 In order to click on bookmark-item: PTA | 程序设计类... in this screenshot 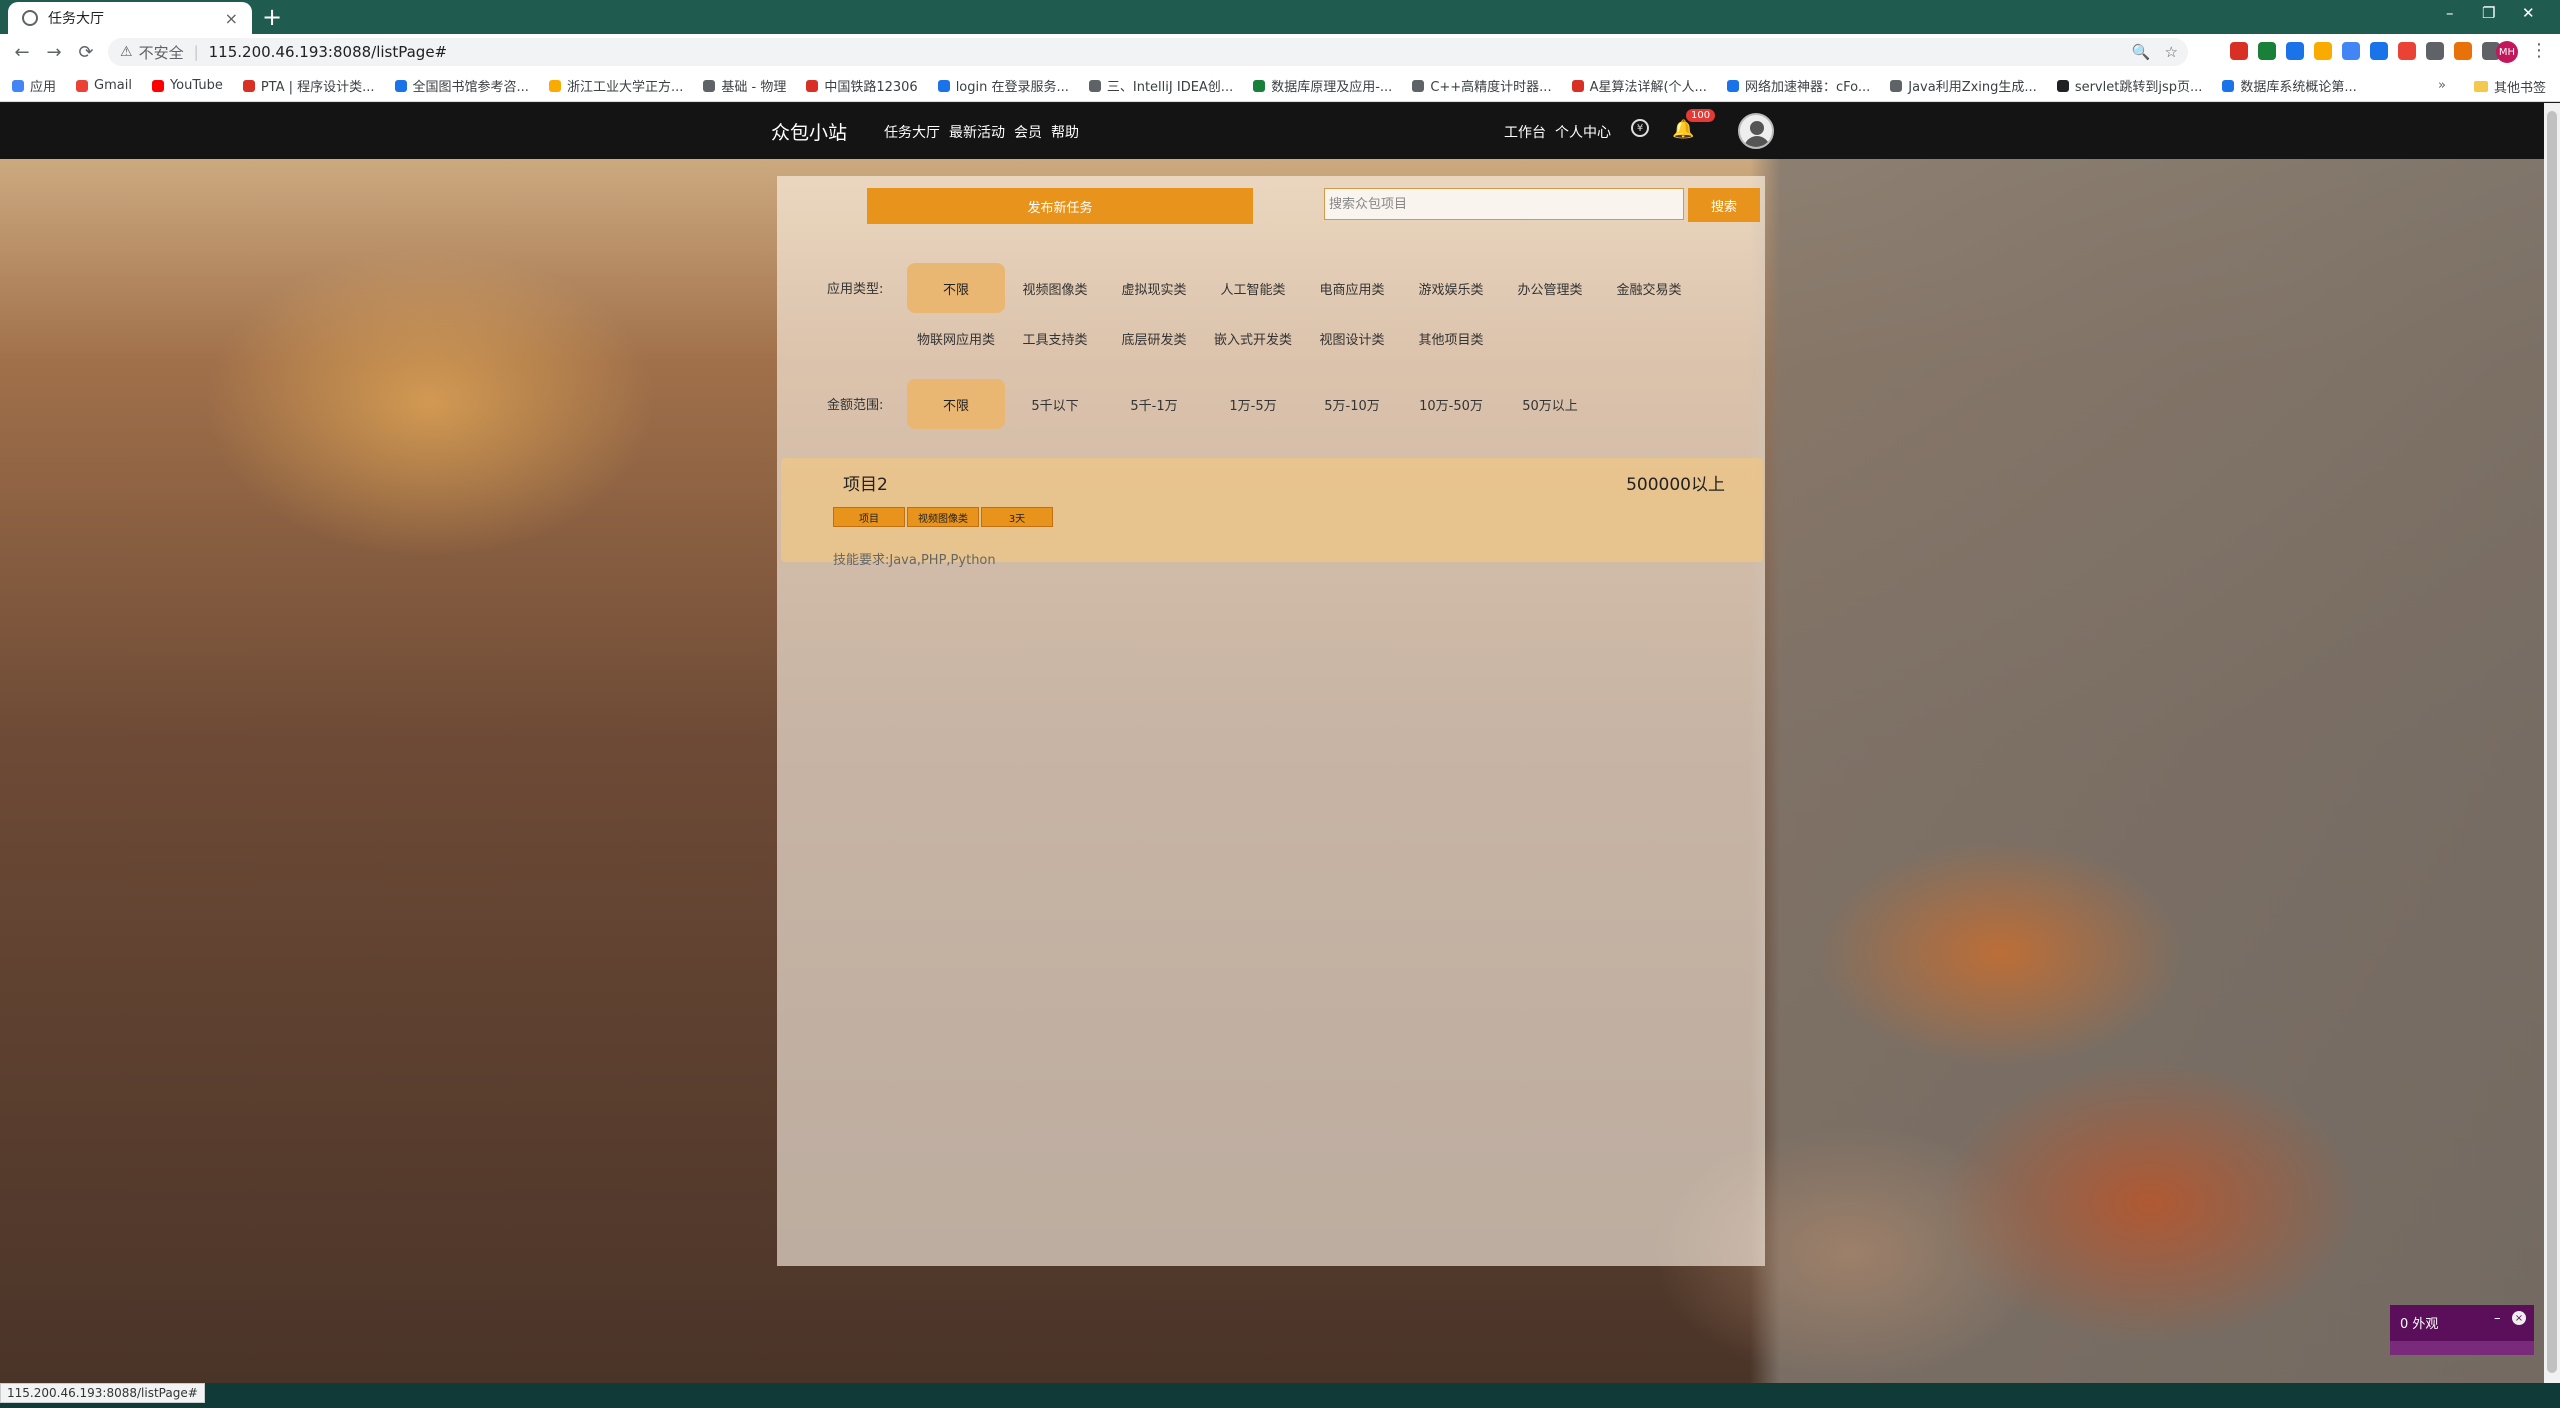, I will do `click(308, 85)`.